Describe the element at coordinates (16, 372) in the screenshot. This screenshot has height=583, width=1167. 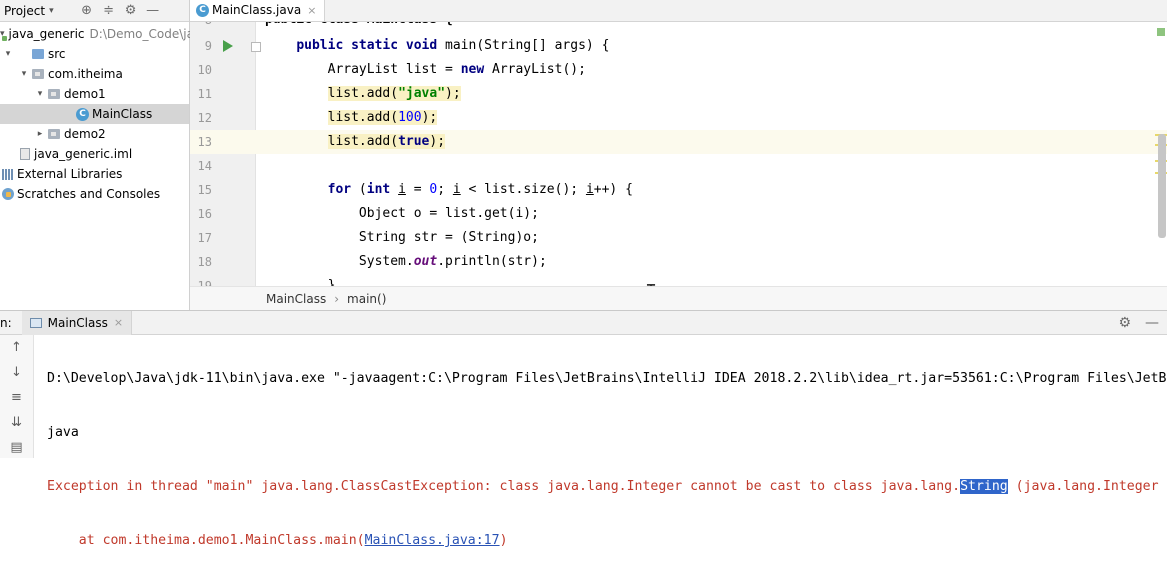
I see `down-arrow-icon: ↓` at that location.